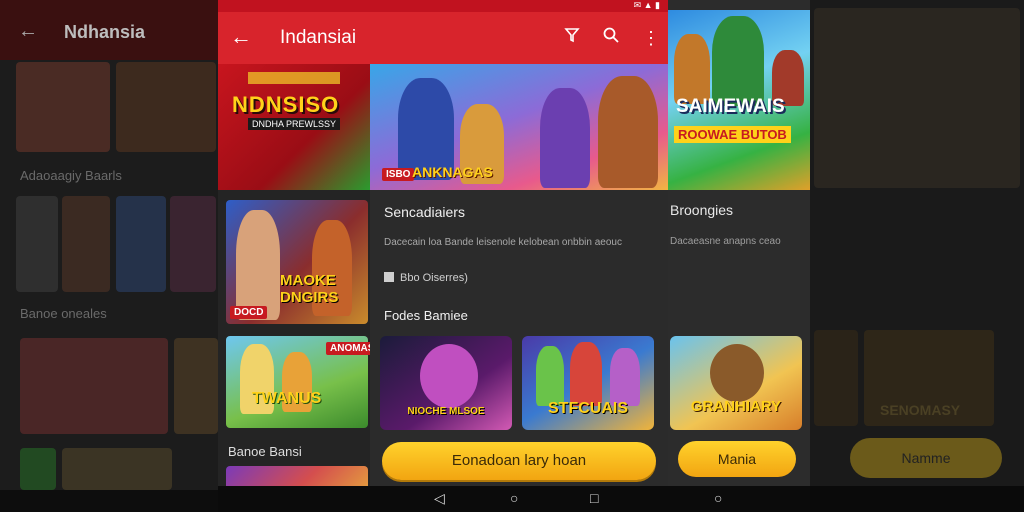 The image size is (1024, 512). I want to click on section-title: Banoe Bansi, so click(265, 451).